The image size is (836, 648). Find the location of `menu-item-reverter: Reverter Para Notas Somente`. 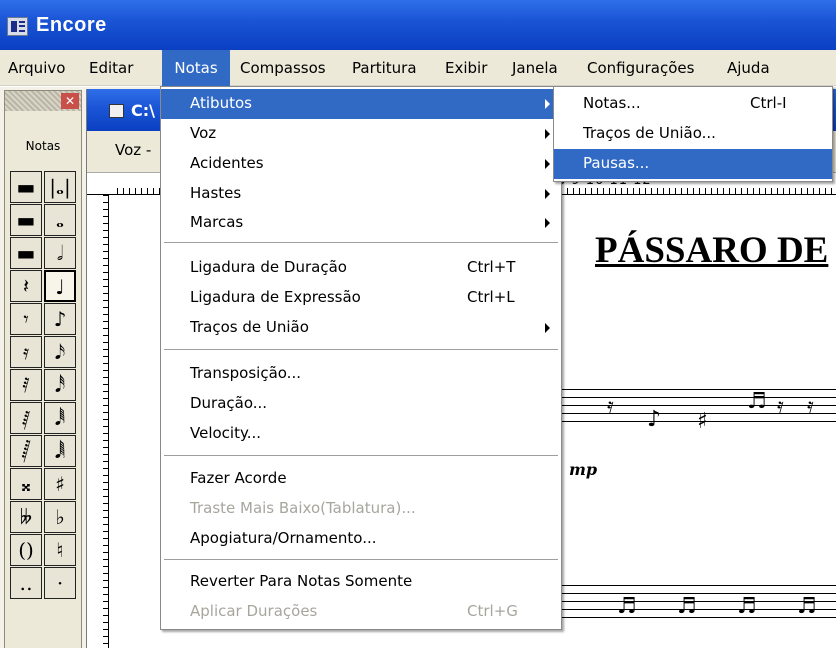

menu-item-reverter: Reverter Para Notas Somente is located at coordinates (361, 582).